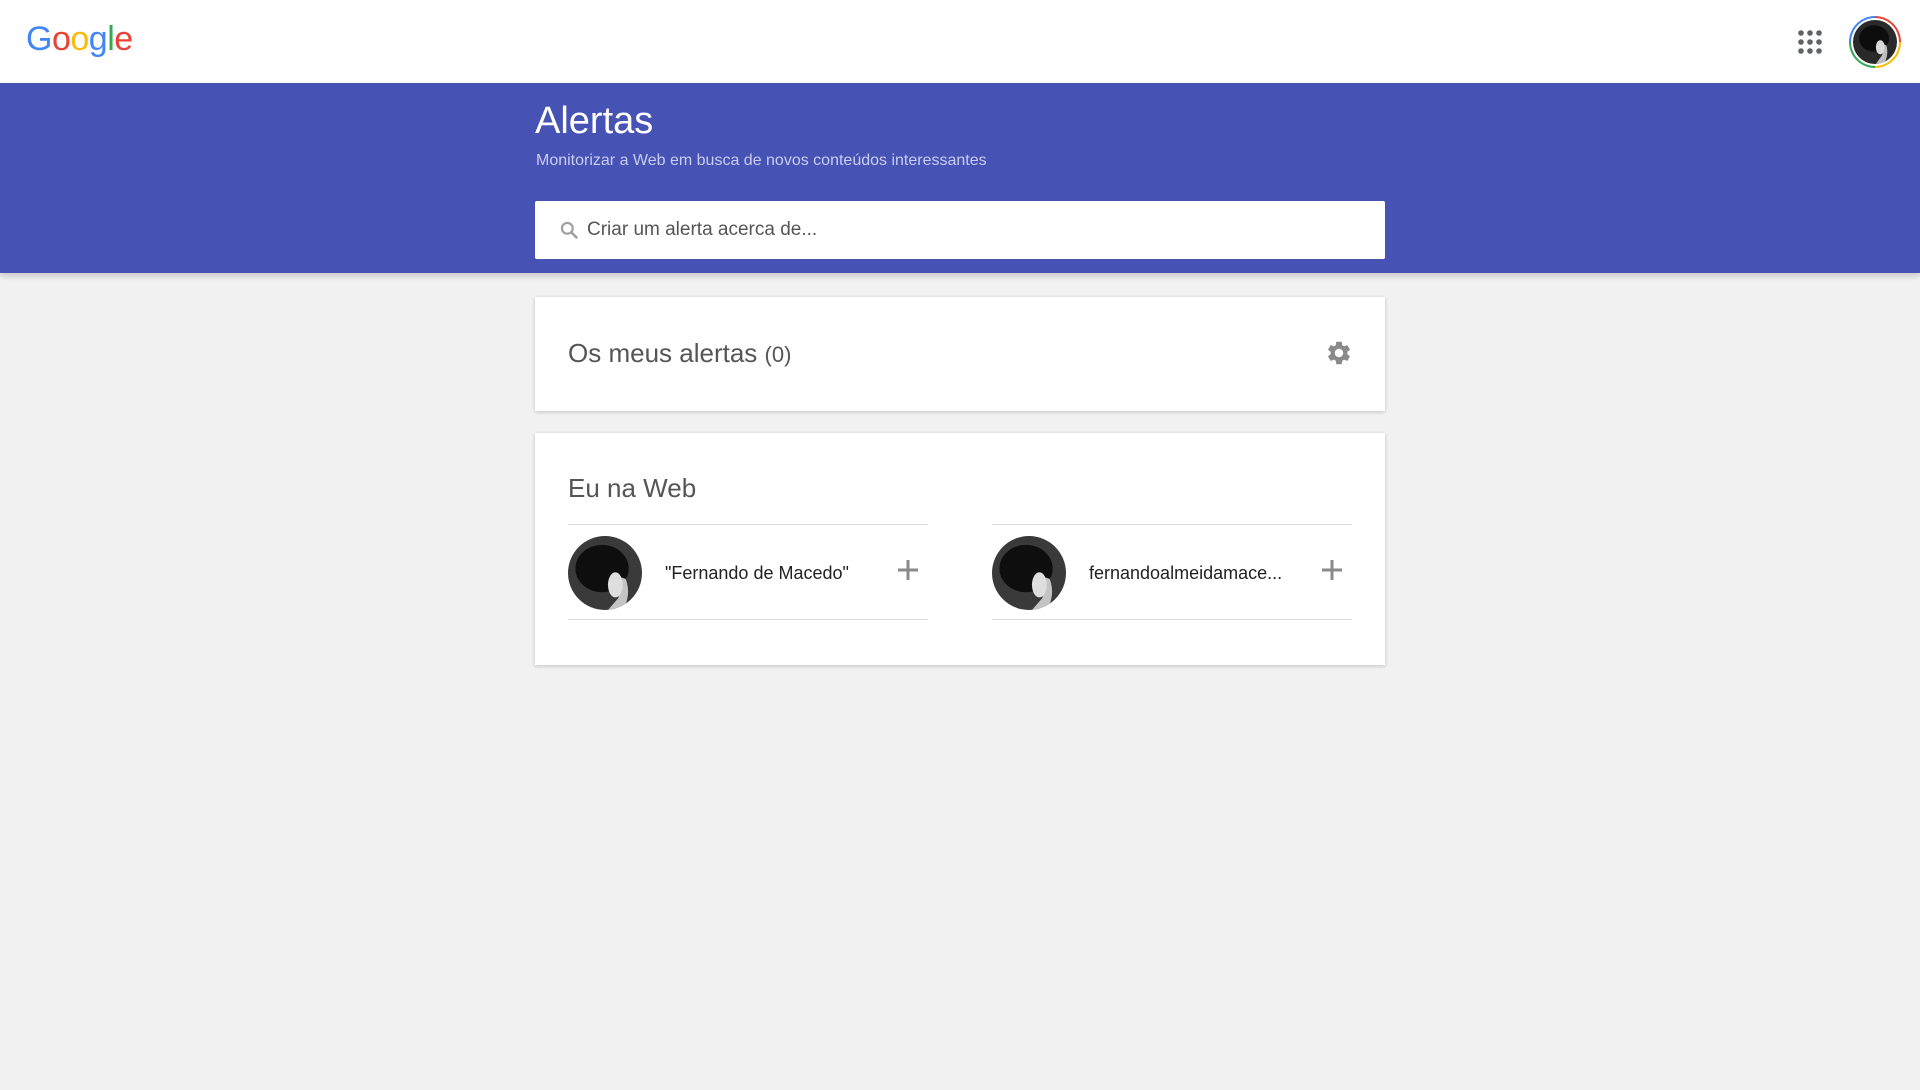  Describe the element at coordinates (594, 121) in the screenshot. I see `page-title: Alertas` at that location.